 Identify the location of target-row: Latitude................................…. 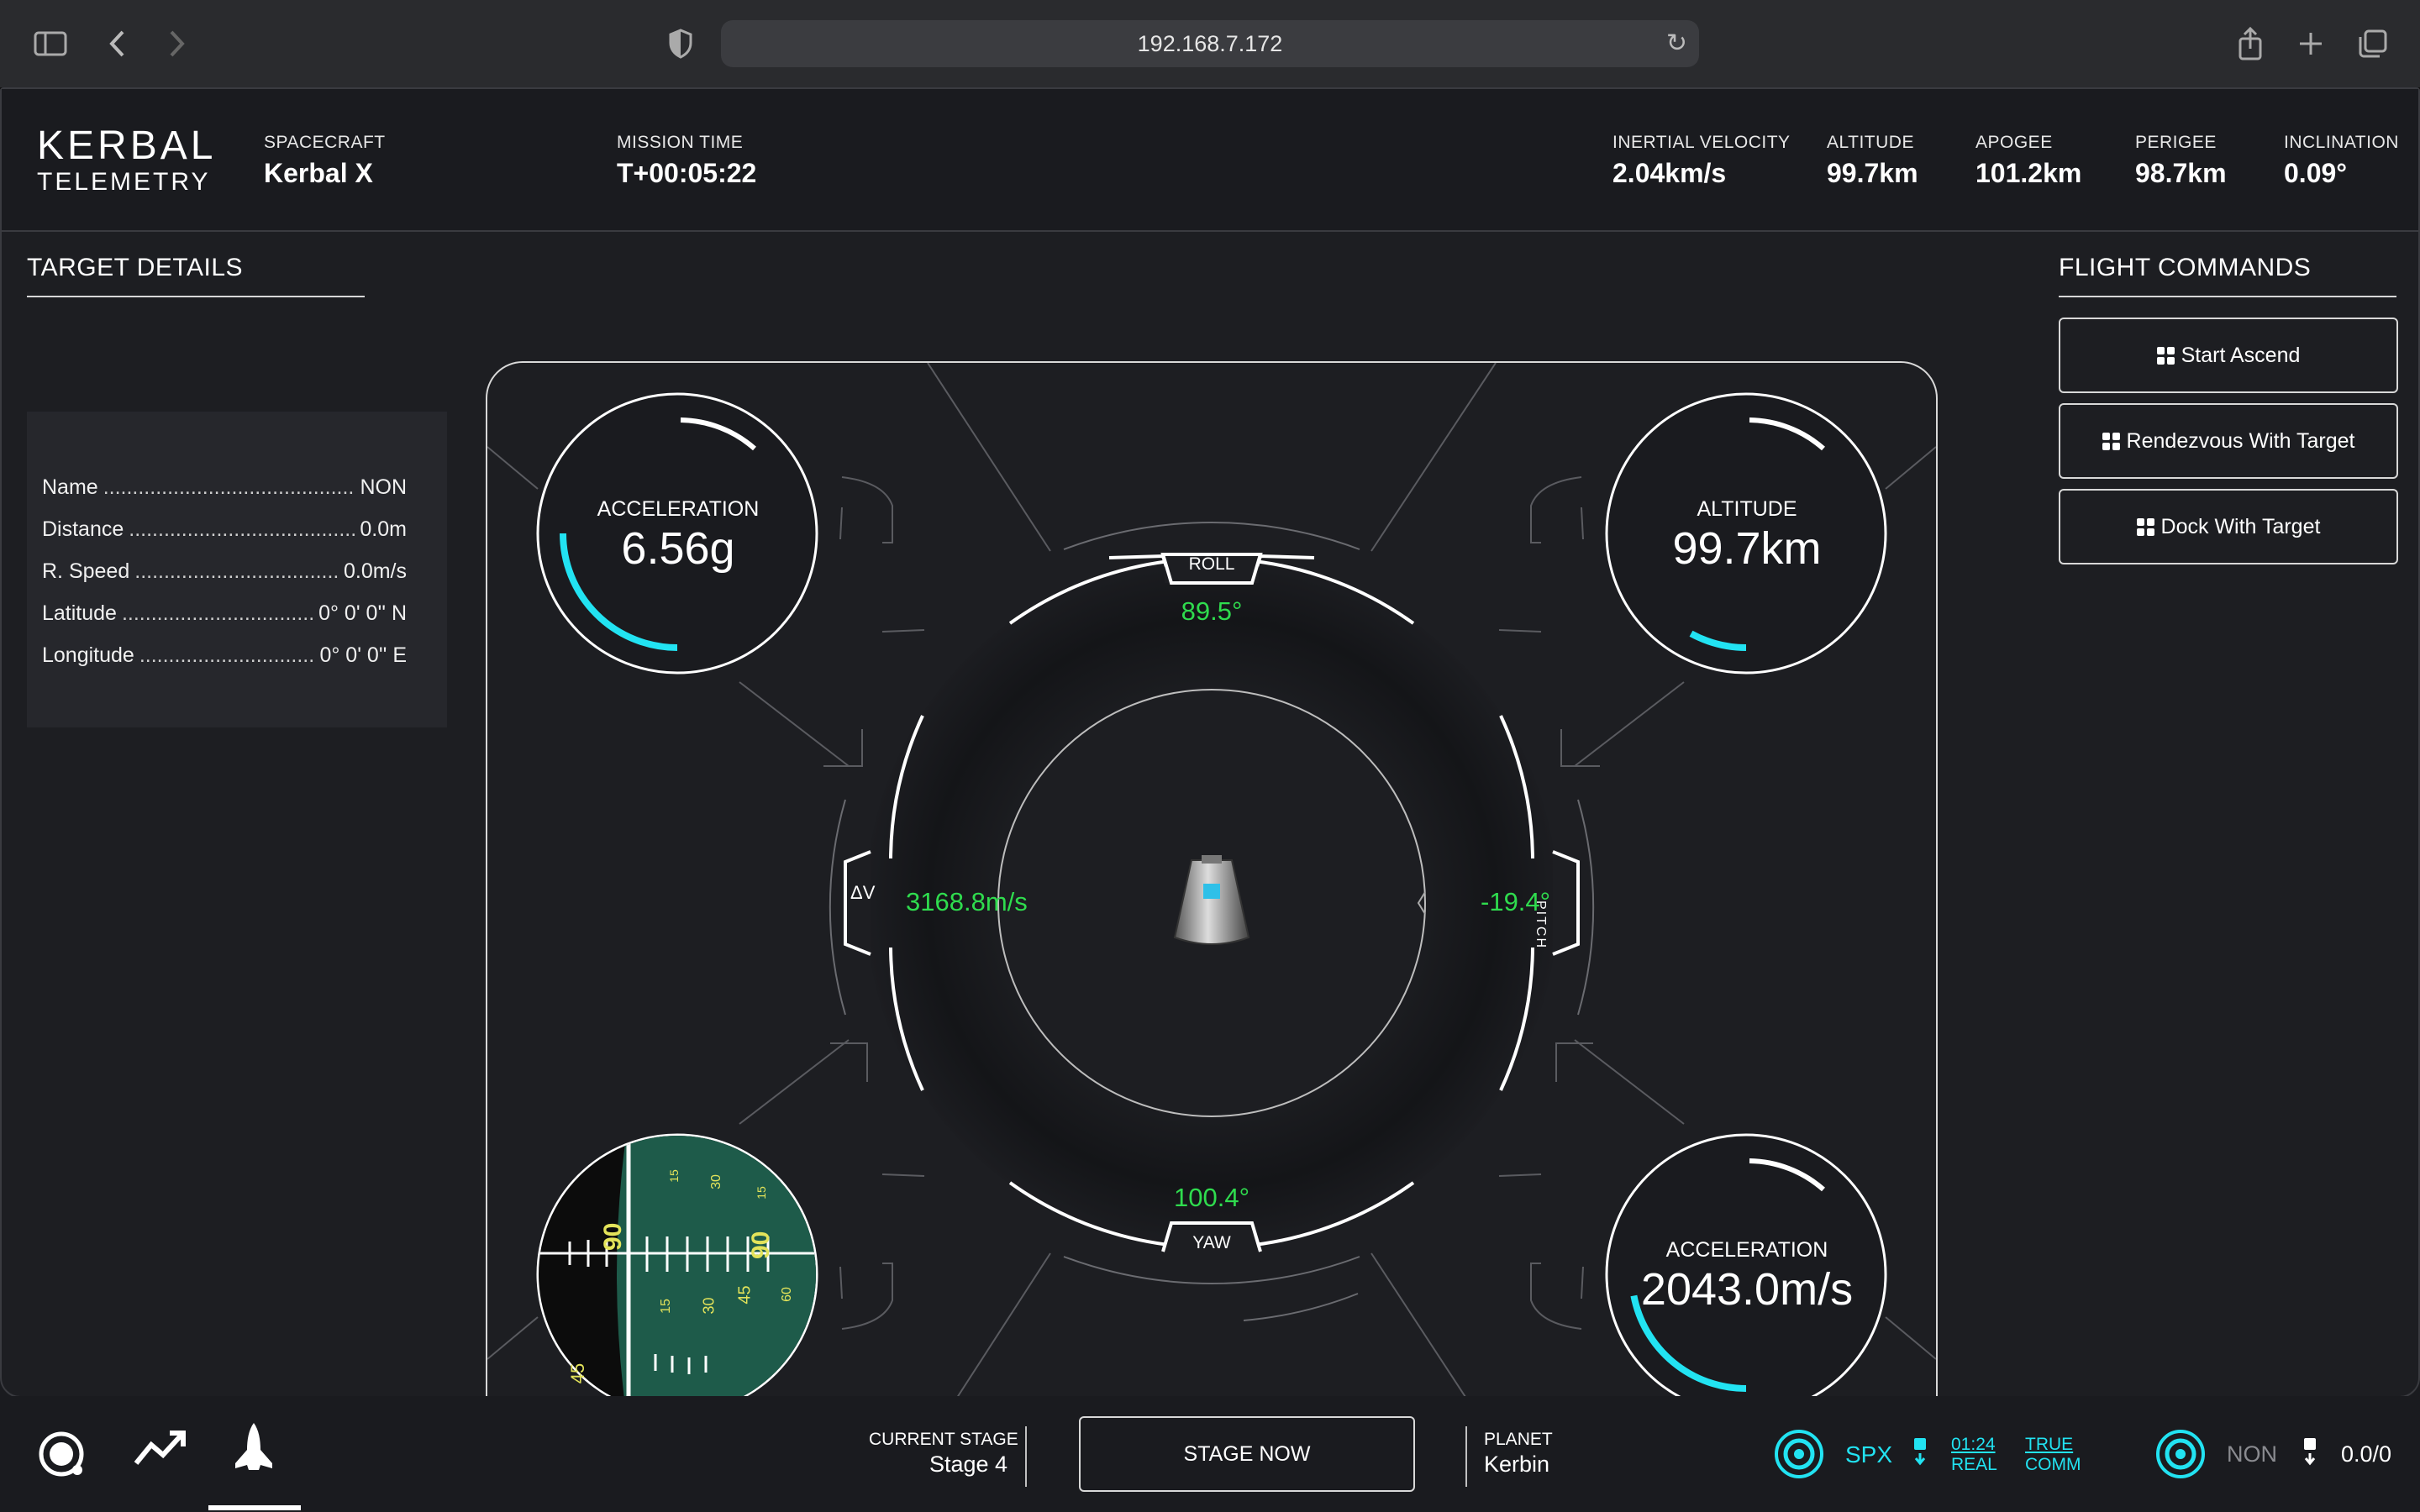
(225, 613).